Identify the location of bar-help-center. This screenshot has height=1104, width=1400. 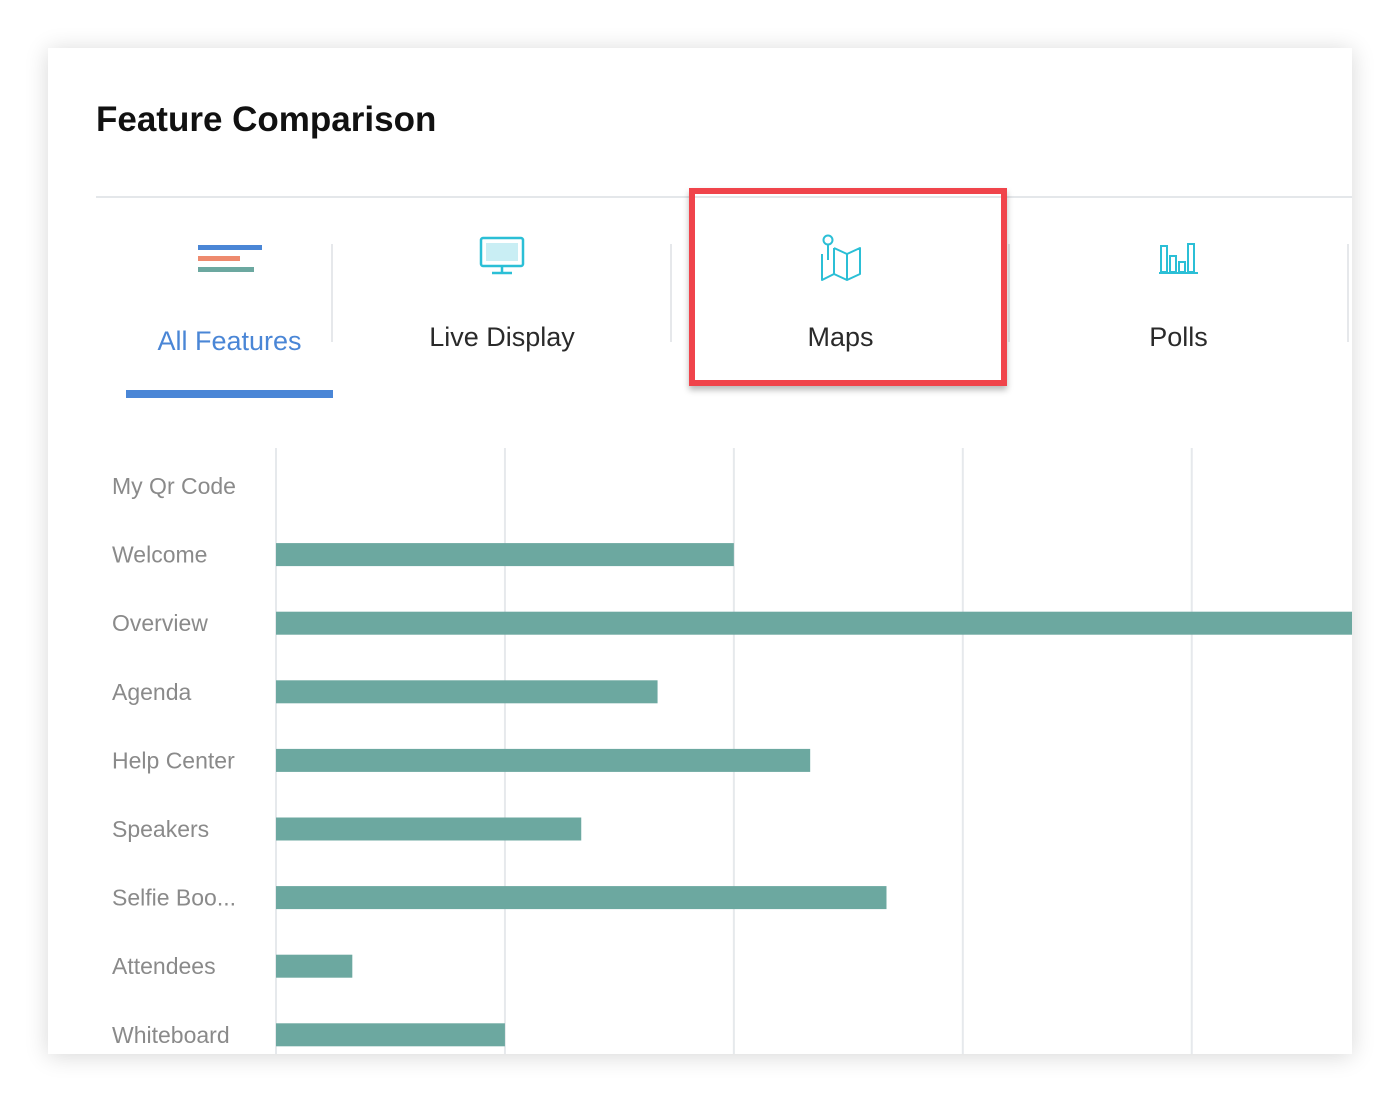
(543, 760).